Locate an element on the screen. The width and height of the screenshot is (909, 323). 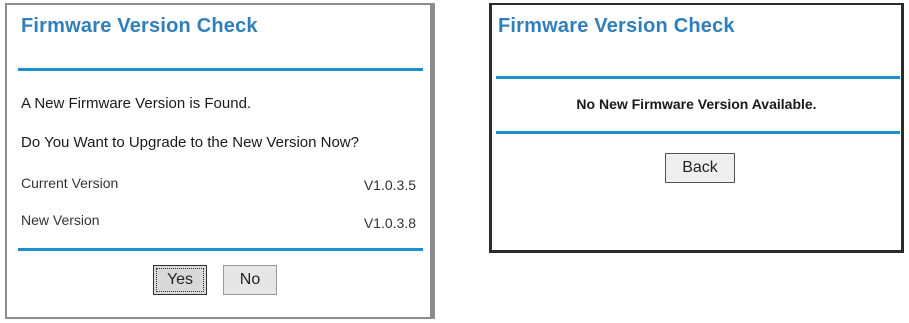
no-update-message: No New Firmware Version Available. is located at coordinates (696, 104).